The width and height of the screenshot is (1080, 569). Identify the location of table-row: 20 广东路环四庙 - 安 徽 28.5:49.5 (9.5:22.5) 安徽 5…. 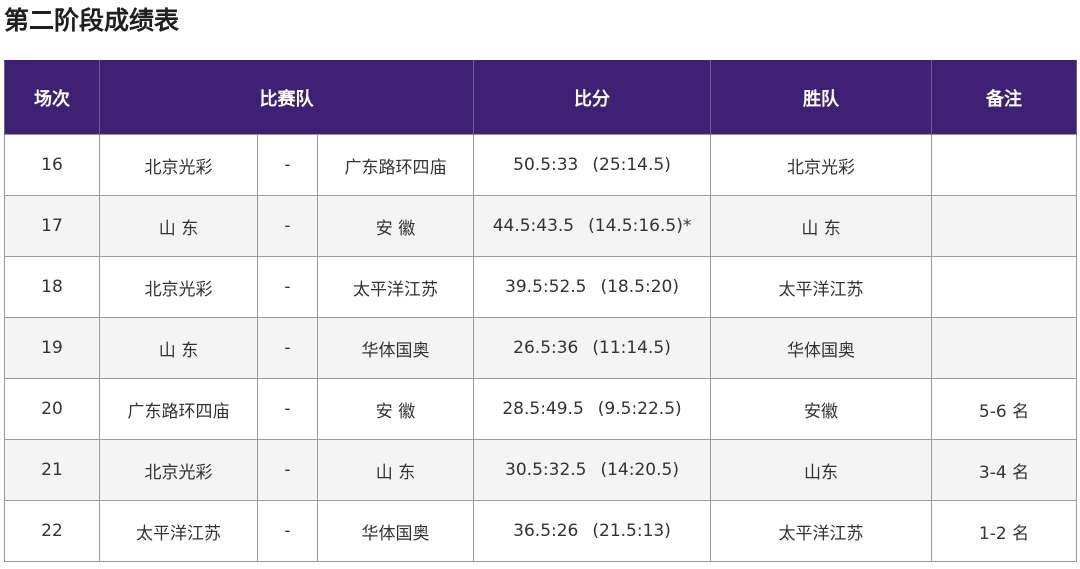
(541, 409).